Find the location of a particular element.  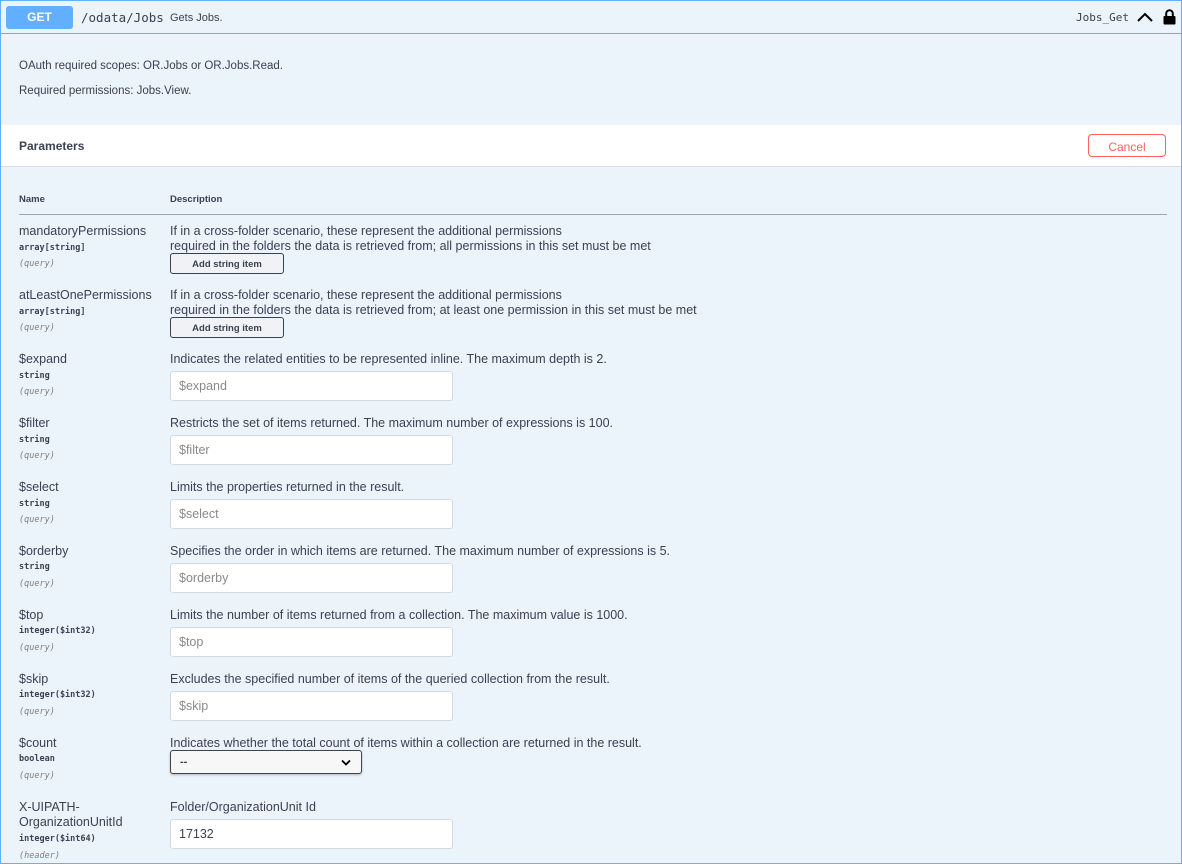

operation-summary: GET /odata/Jobs Gets Jobs. Jobs_Get is located at coordinates (591, 17).